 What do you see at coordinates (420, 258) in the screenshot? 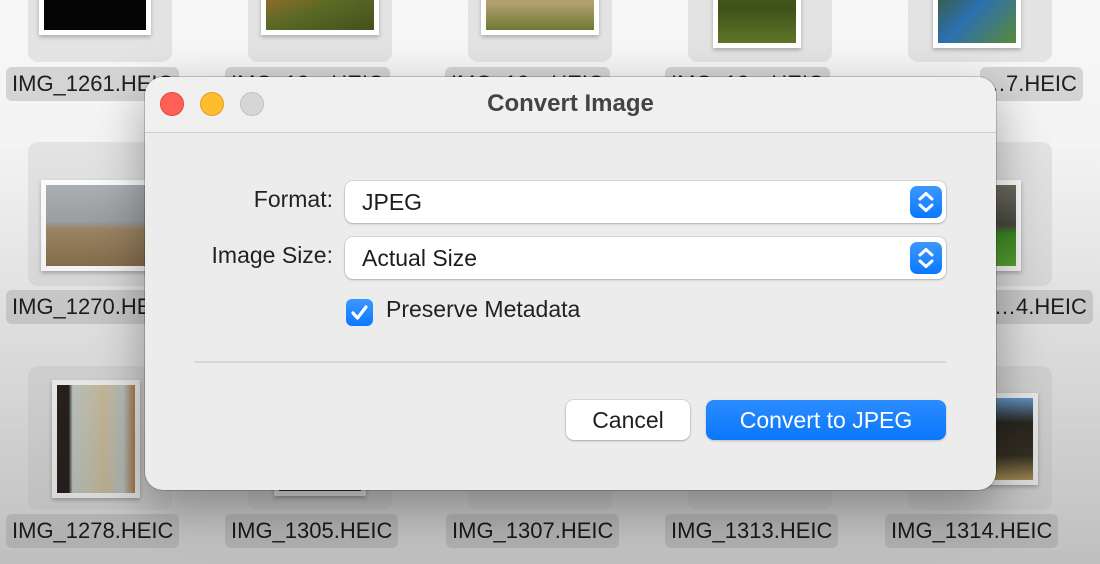
I see `image-size-value: Actual Size` at bounding box center [420, 258].